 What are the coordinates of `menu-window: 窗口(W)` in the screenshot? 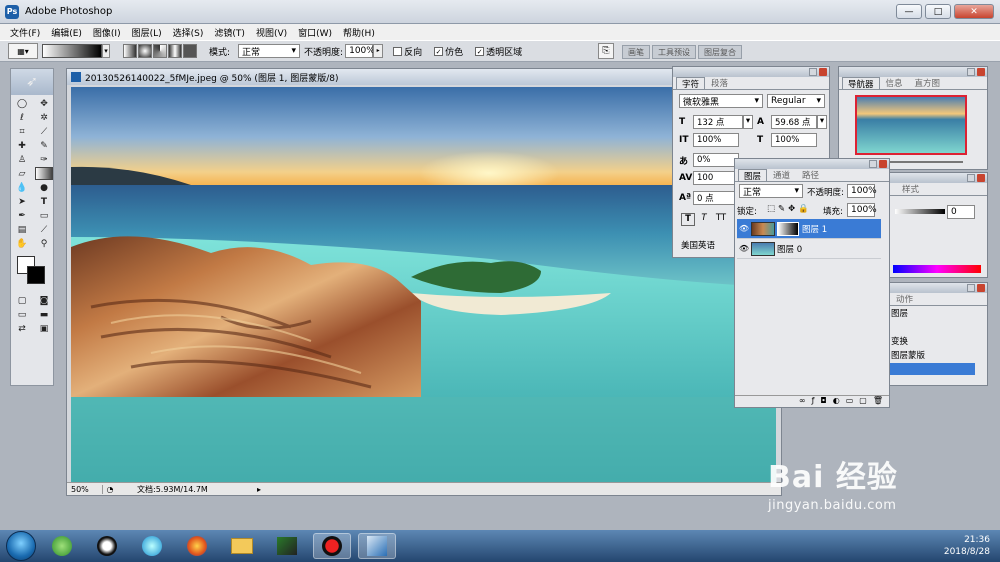 It's located at (315, 32).